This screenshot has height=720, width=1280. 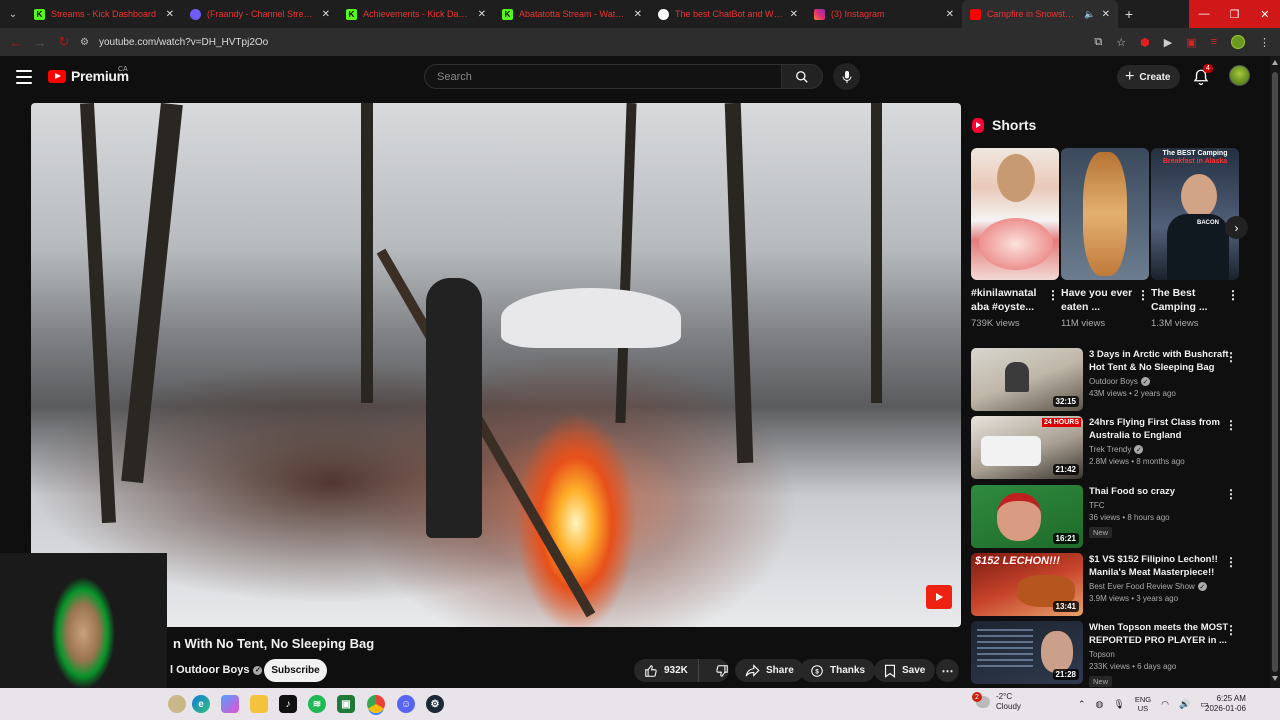 What do you see at coordinates (802, 76) in the screenshot?
I see `search-button` at bounding box center [802, 76].